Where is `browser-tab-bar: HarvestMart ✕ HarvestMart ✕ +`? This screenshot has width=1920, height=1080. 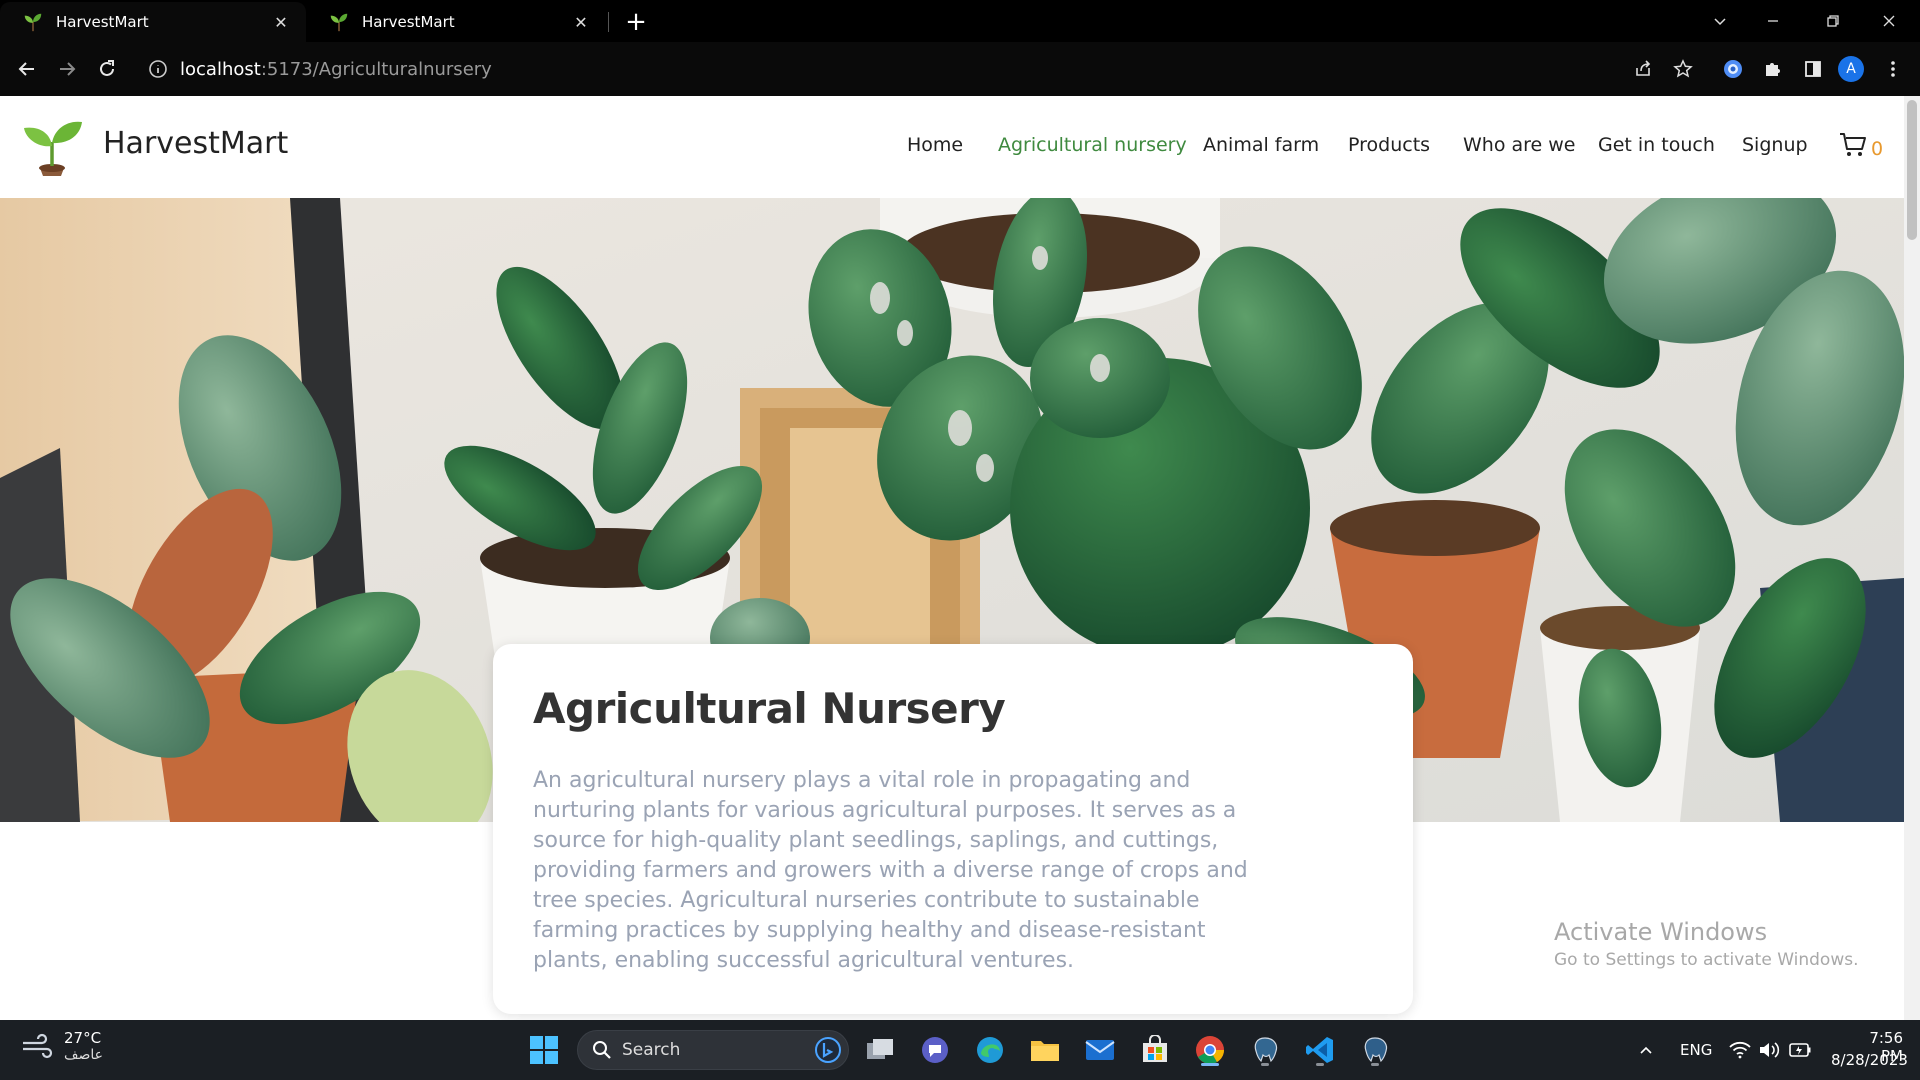
browser-tab-bar: HarvestMart ✕ HarvestMart ✕ + is located at coordinates (960, 21).